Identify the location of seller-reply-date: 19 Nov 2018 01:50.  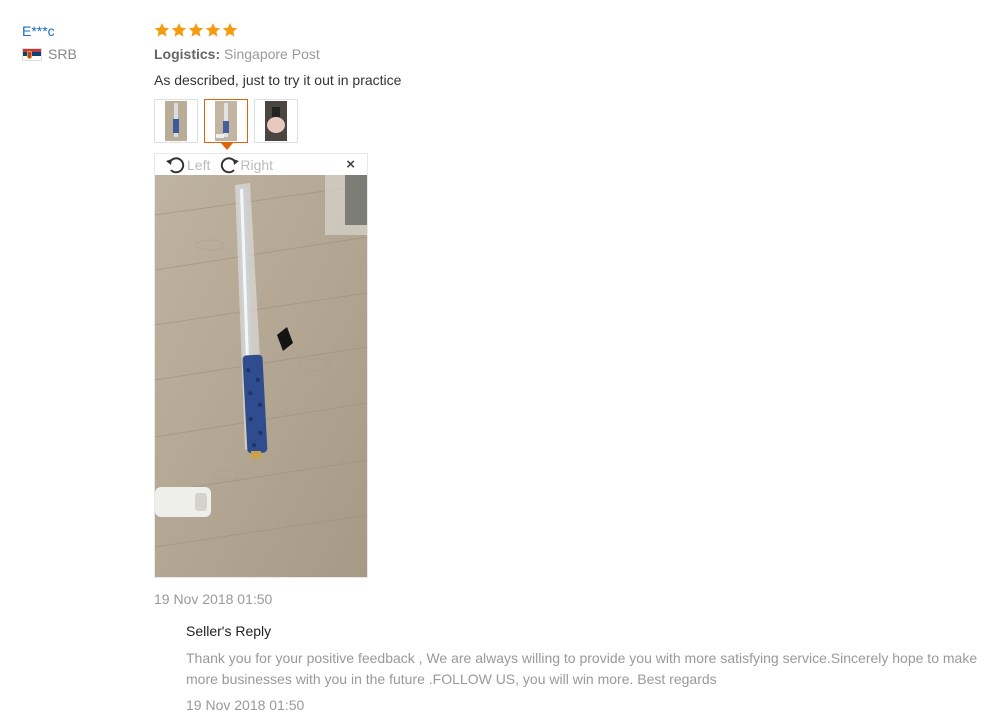
(245, 705).